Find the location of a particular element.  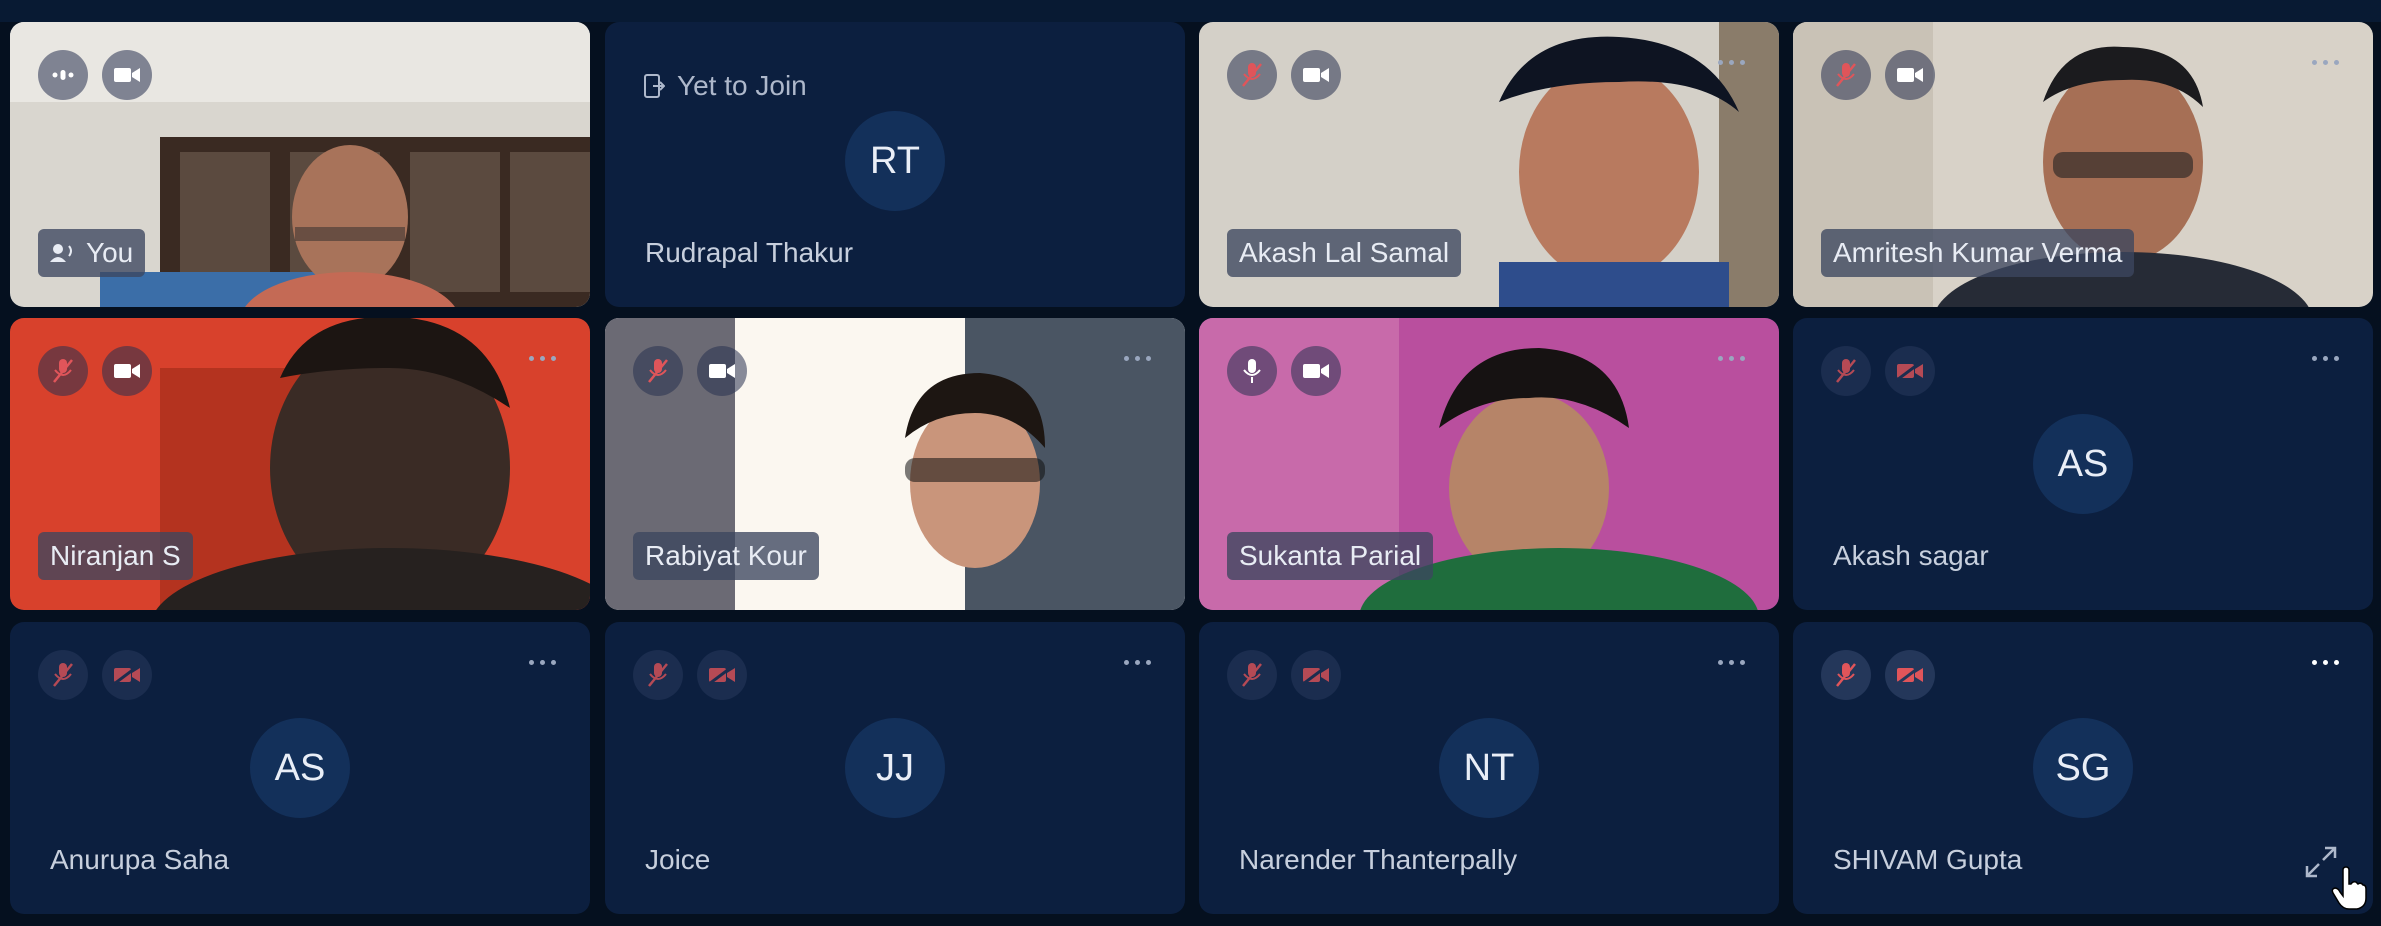

speaker-icon is located at coordinates (61, 253).